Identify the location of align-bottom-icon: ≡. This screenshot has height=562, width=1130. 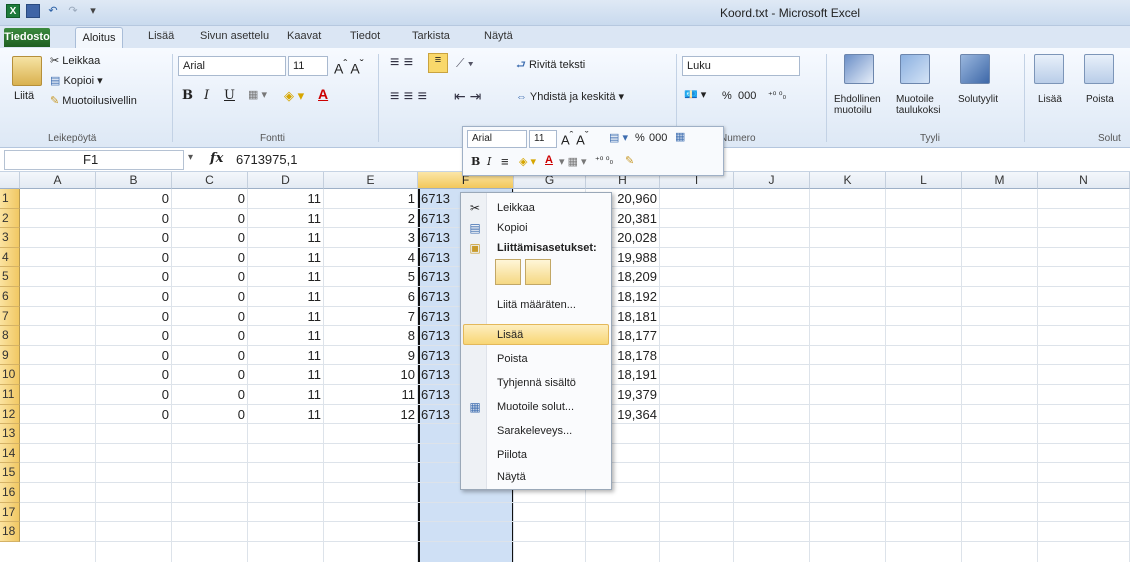
(438, 63).